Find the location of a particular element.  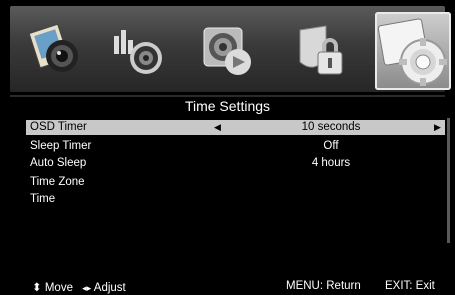

move-icon: ⬍ is located at coordinates (37, 288).